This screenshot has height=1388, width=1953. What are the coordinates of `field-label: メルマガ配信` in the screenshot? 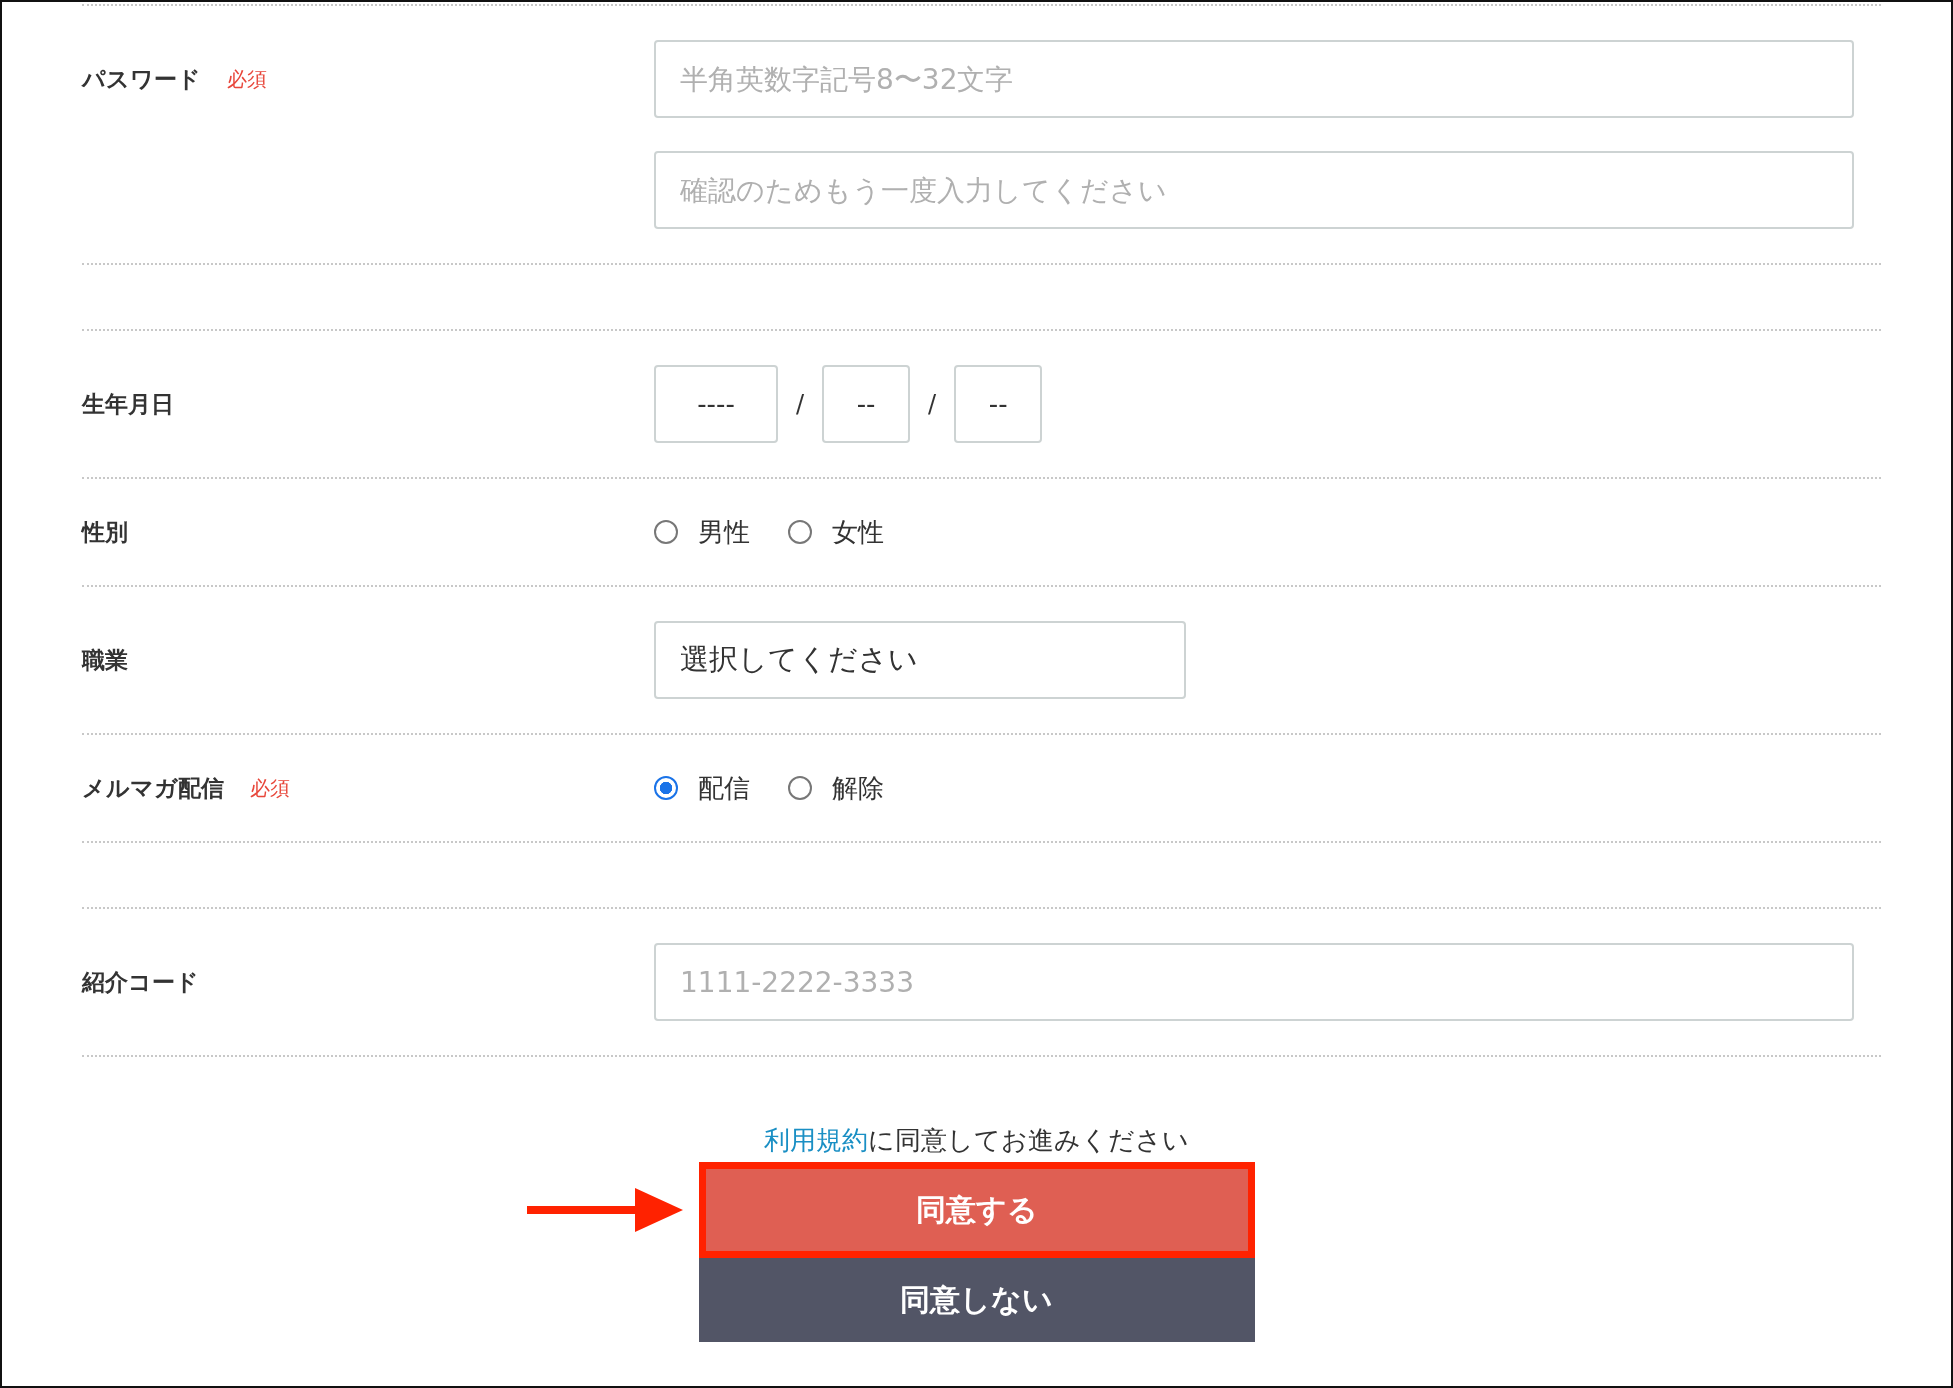 It's located at (153, 788).